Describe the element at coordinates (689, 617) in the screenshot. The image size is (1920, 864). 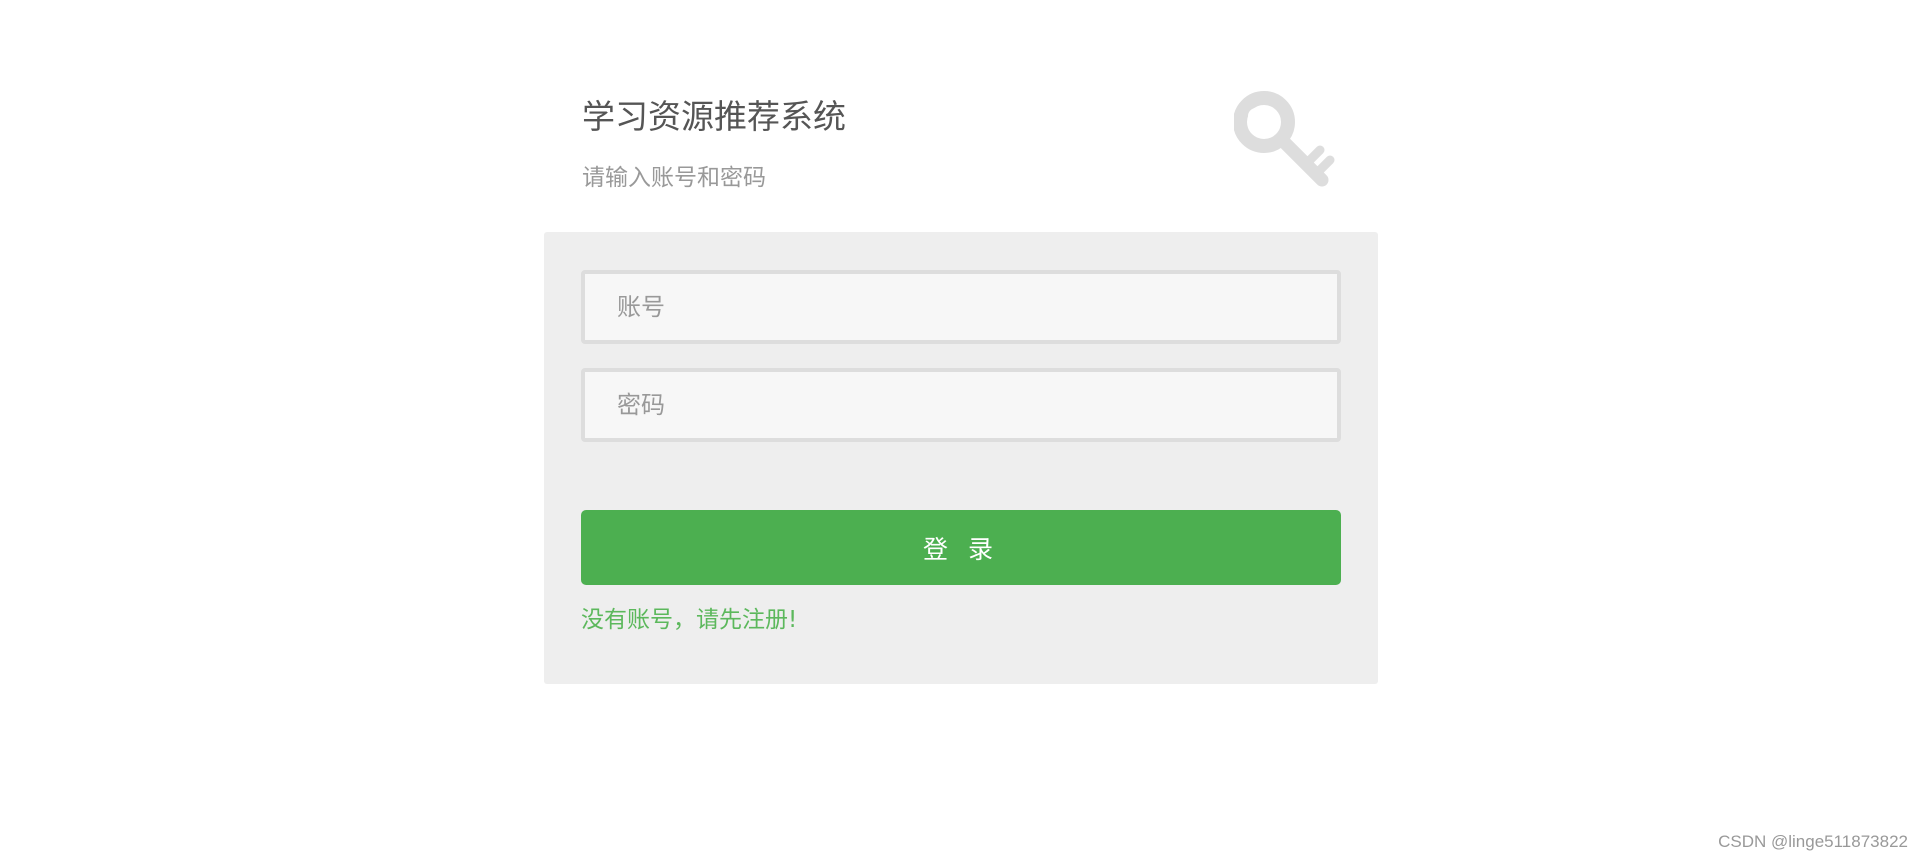
I see `register-link: 没有账号，请先注册!` at that location.